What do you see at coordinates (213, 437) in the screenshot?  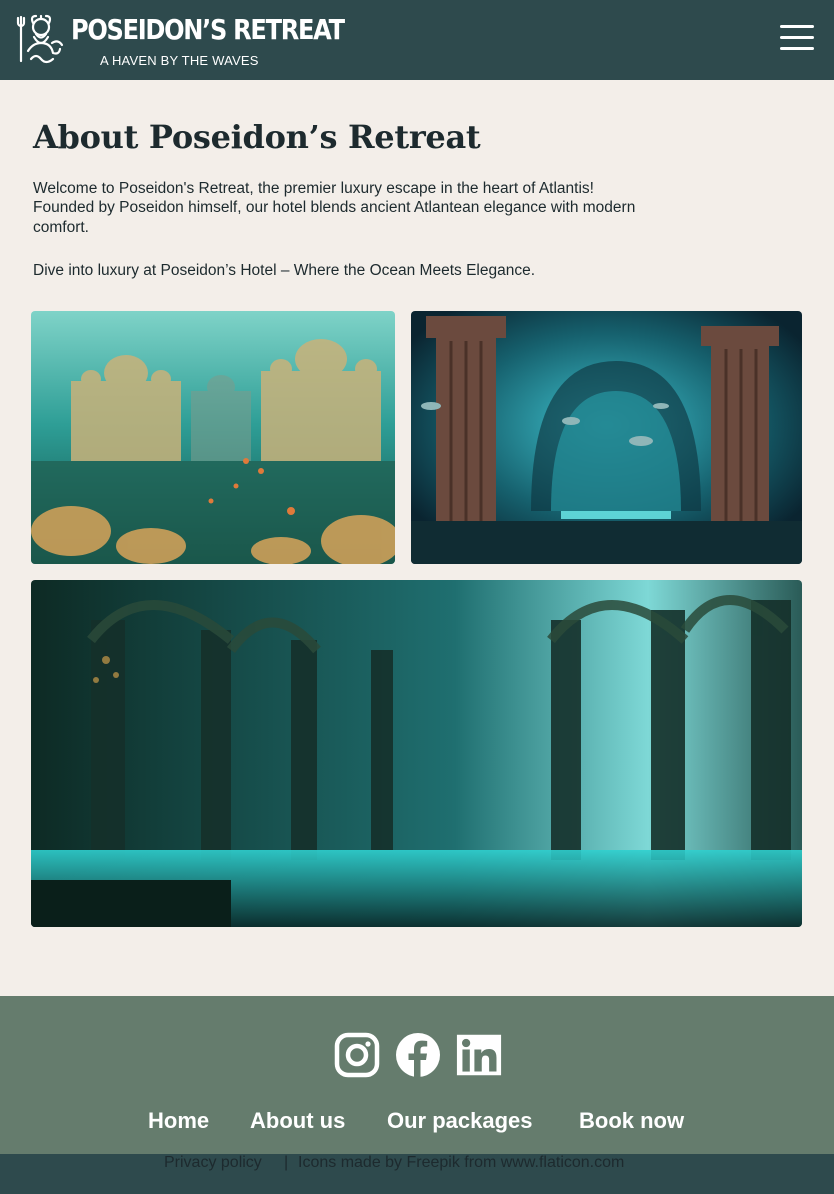 I see `underwater-palace-image` at bounding box center [213, 437].